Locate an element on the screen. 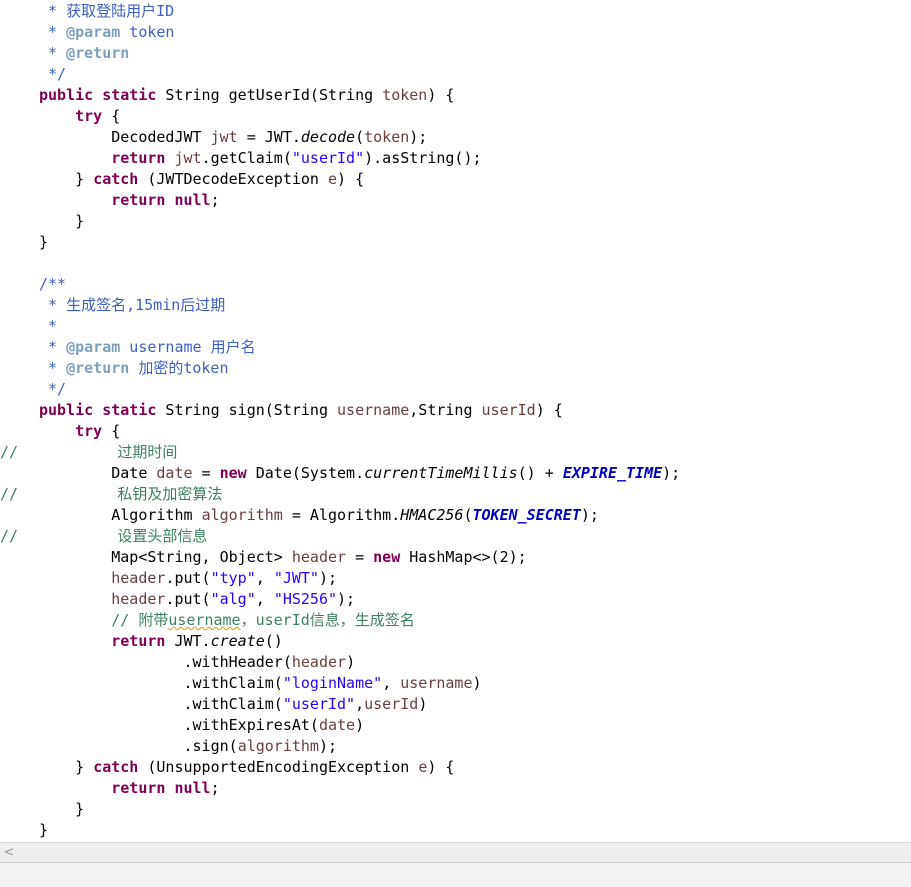 Image resolution: width=911 pixels, height=887 pixels. code-token: String sign(String is located at coordinates (247, 410).